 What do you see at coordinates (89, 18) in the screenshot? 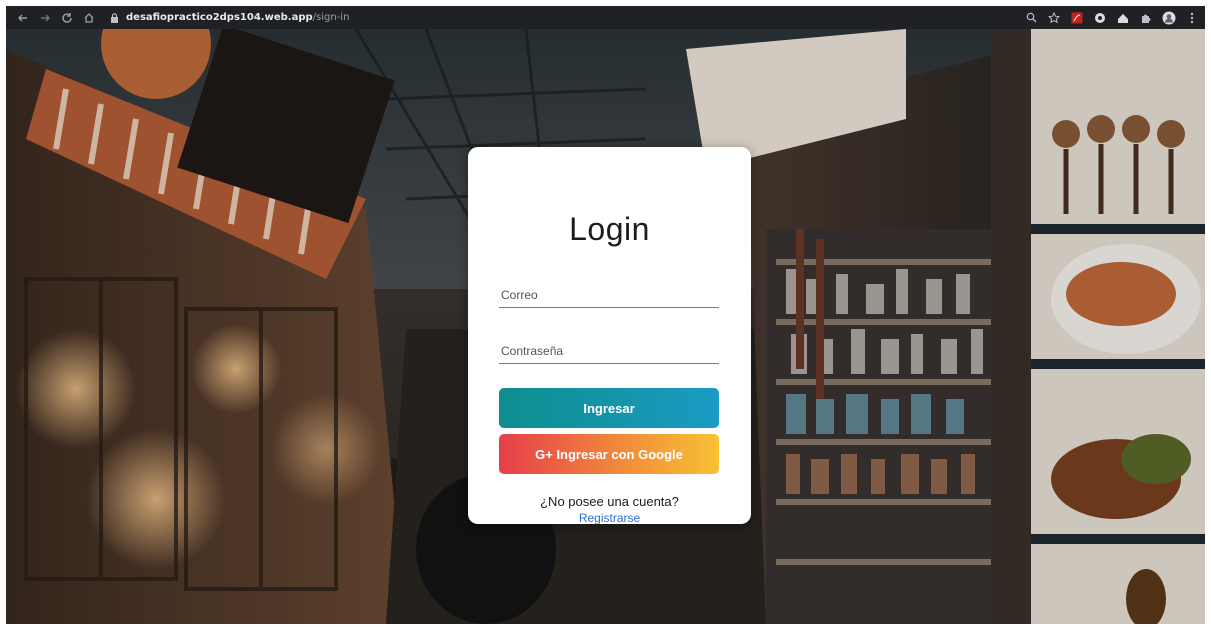
I see `home-icon` at bounding box center [89, 18].